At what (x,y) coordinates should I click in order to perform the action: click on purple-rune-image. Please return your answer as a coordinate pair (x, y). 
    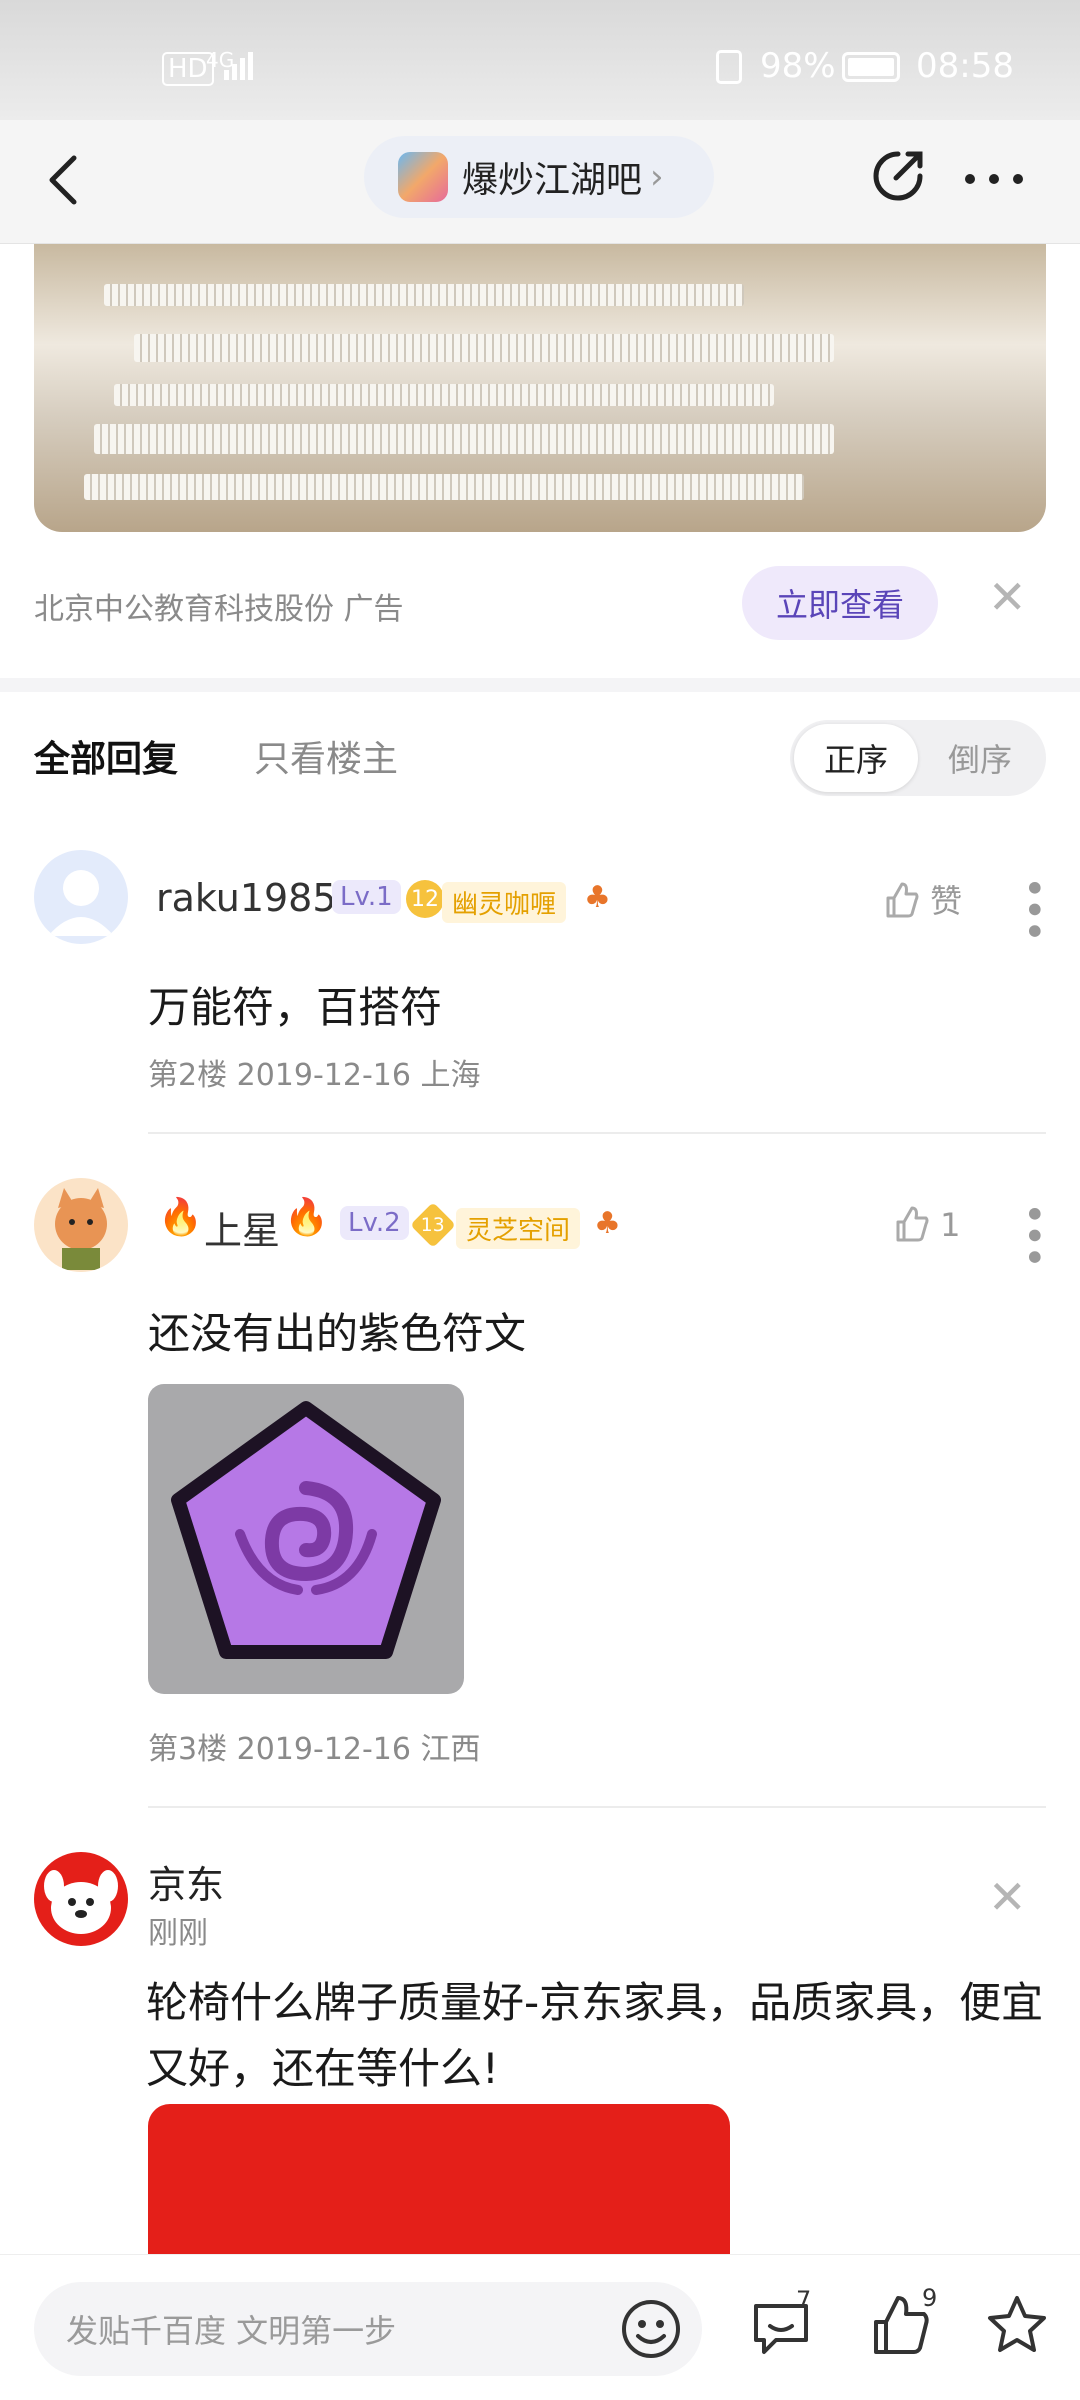
    Looking at the image, I should click on (306, 1530).